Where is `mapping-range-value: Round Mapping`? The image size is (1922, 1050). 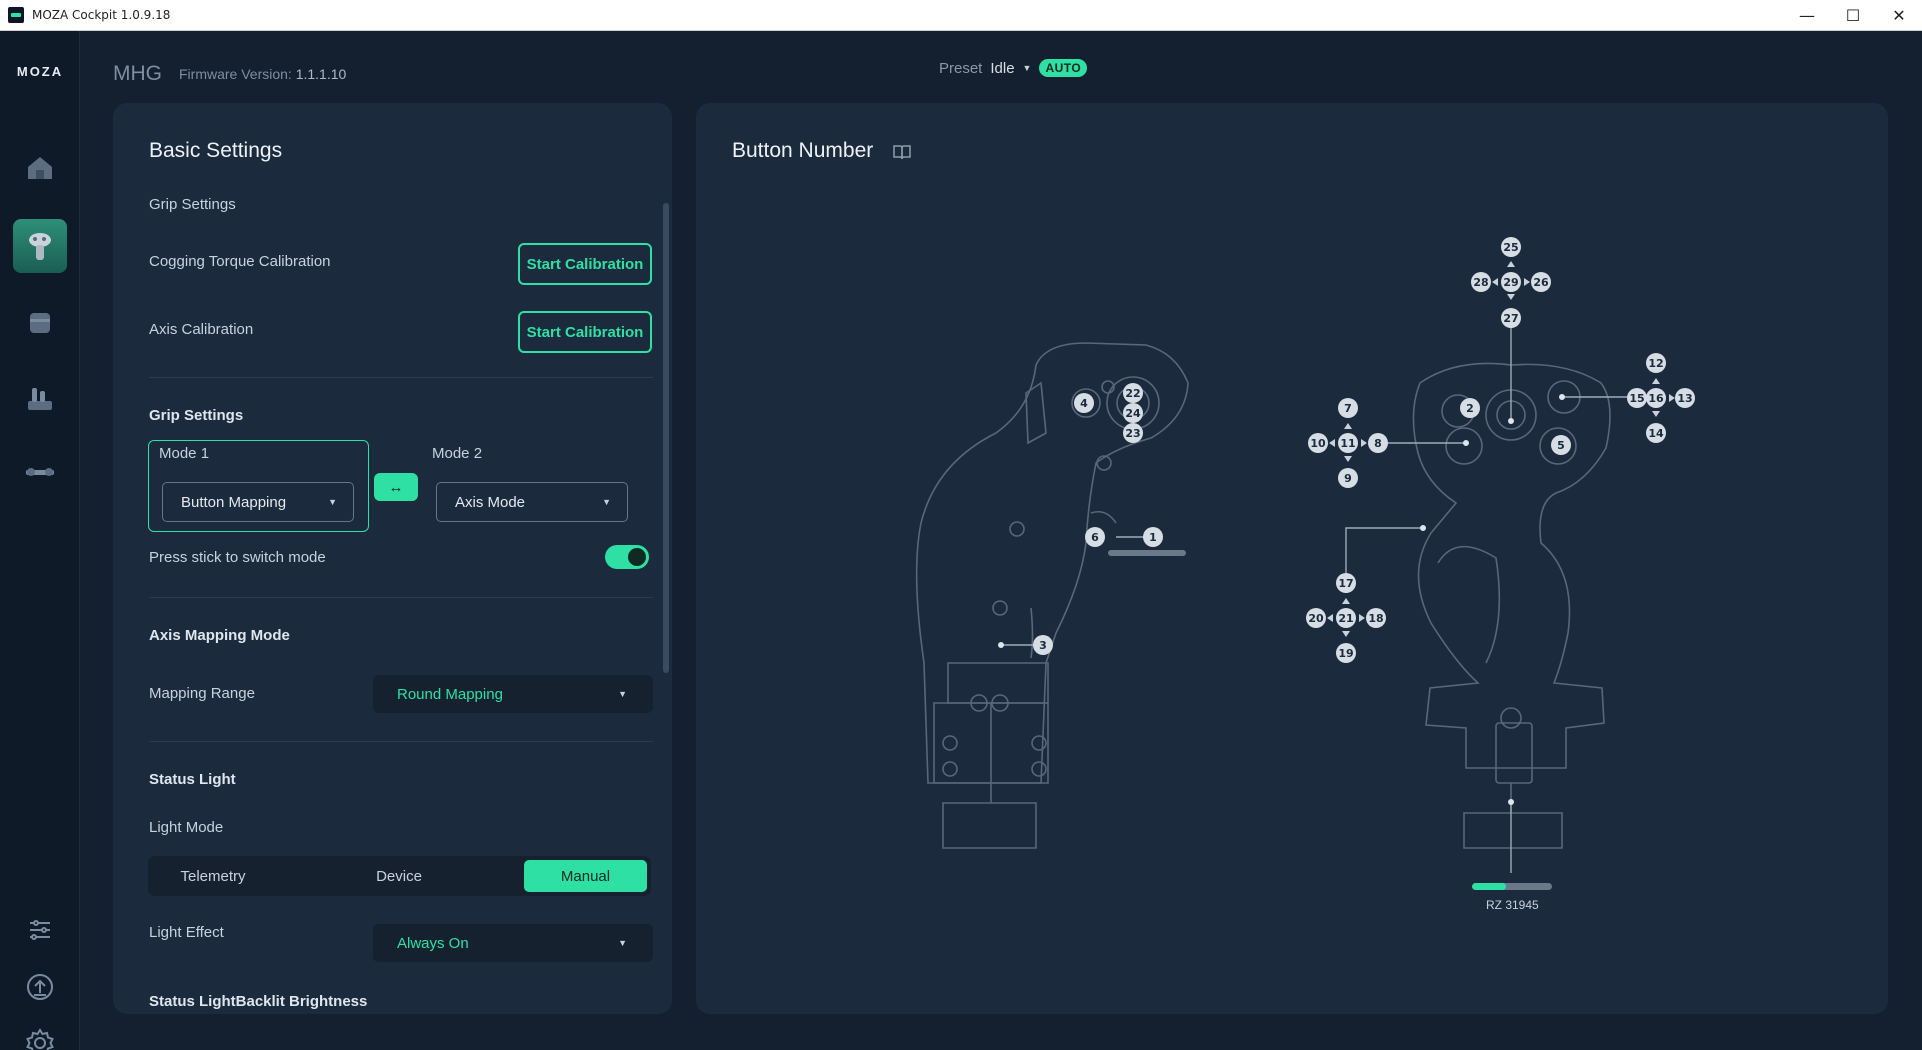 mapping-range-value: Round Mapping is located at coordinates (450, 694).